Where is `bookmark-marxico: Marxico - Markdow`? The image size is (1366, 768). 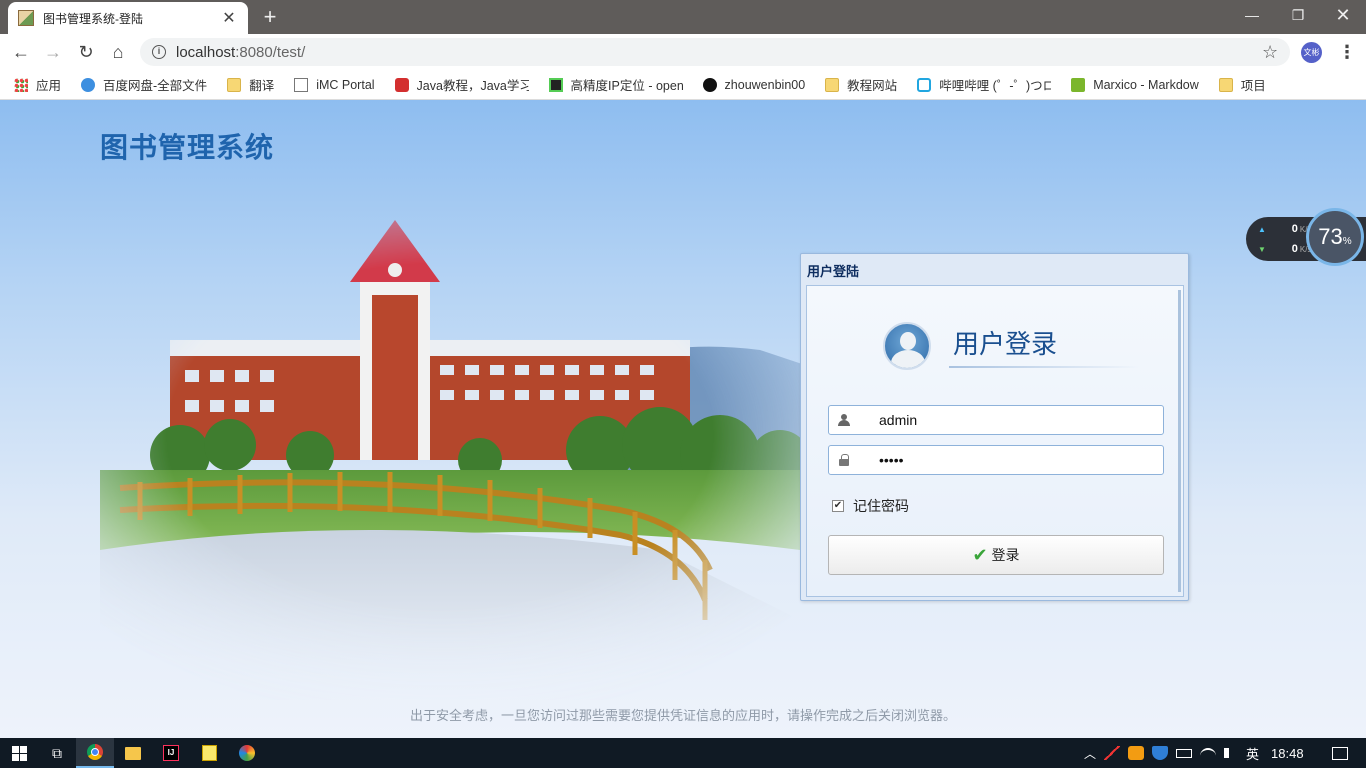 bookmark-marxico: Marxico - Markdow is located at coordinates (1135, 84).